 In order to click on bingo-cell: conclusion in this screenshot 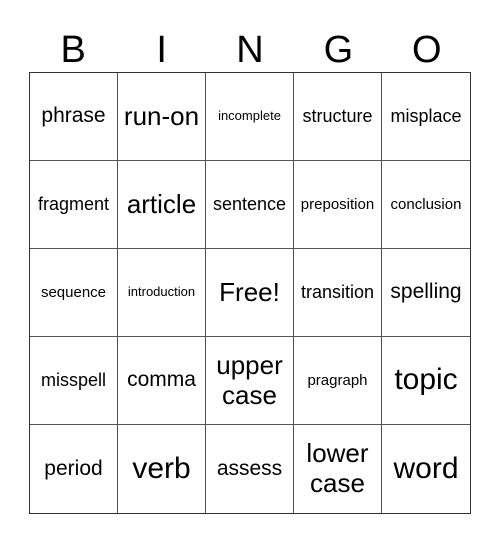, I will do `click(426, 205)`.